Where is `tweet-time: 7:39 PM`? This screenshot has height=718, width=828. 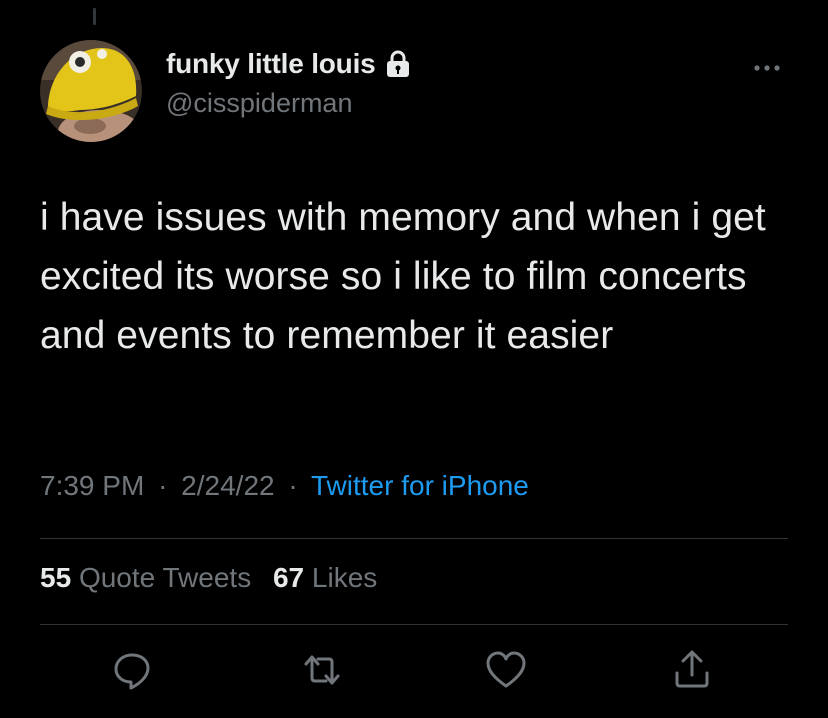
tweet-time: 7:39 PM is located at coordinates (92, 485).